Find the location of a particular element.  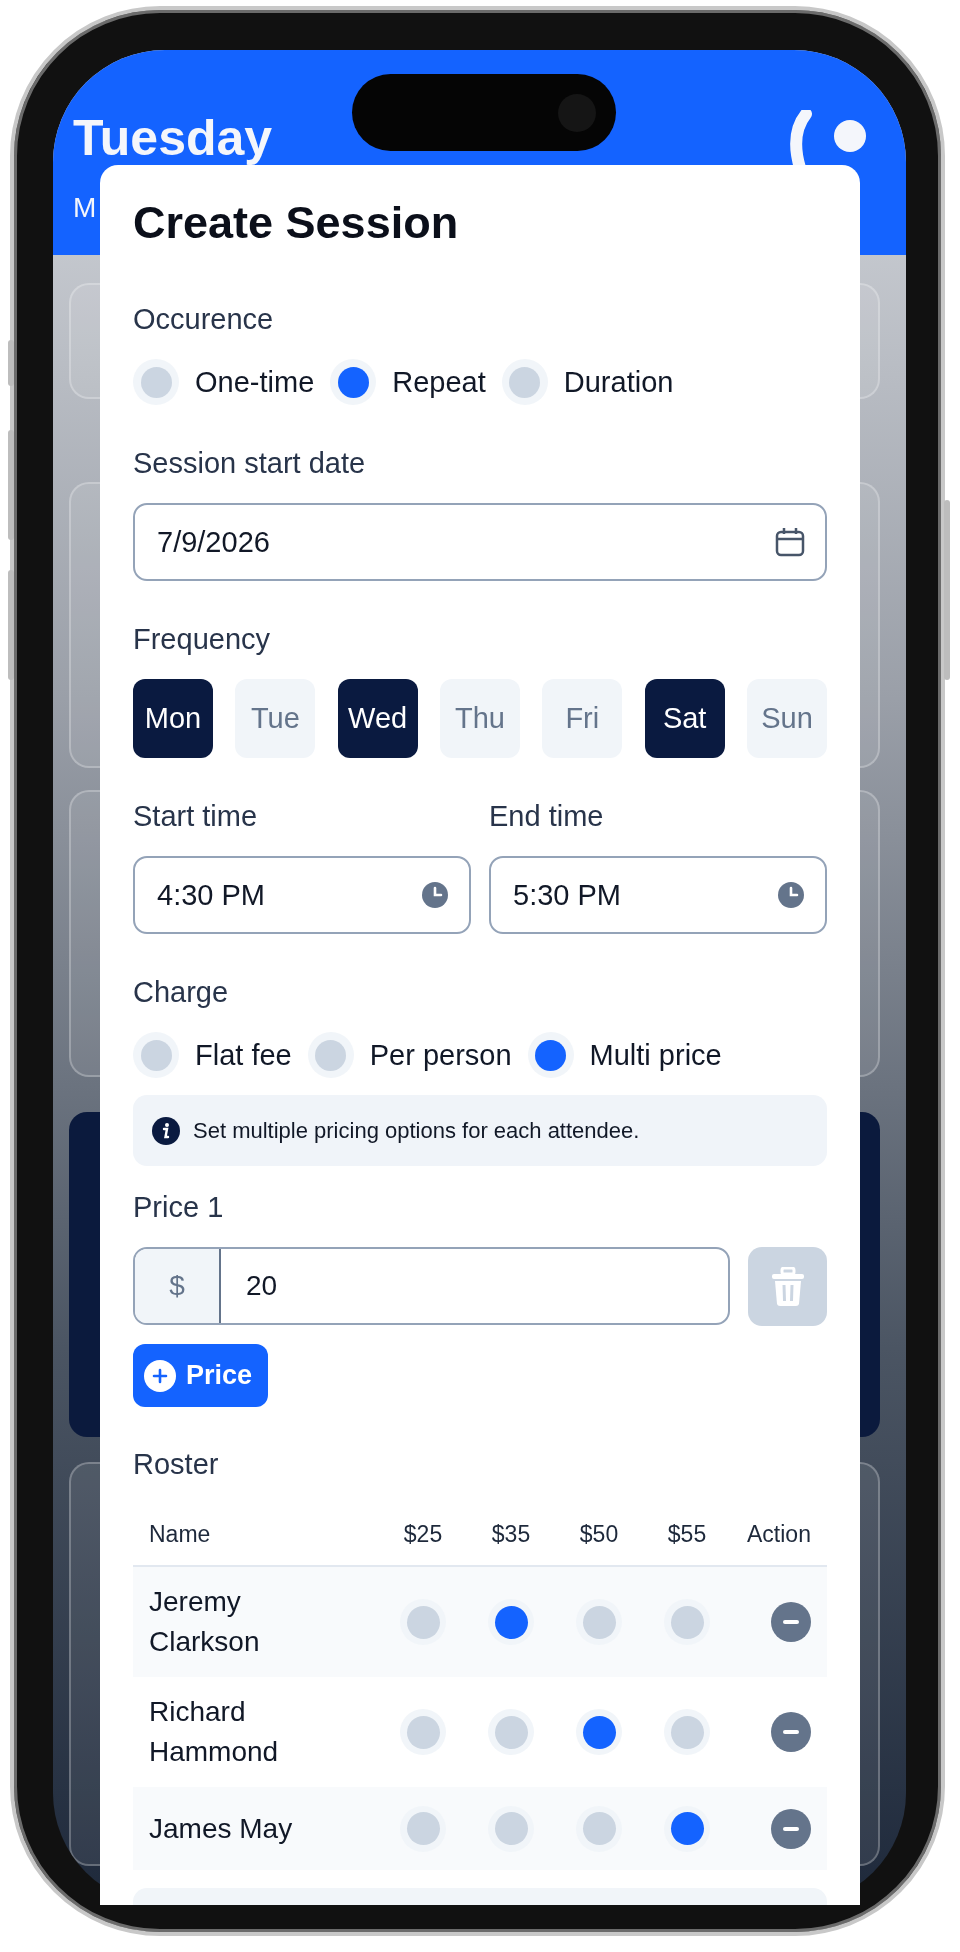

field-label: Session start date is located at coordinates (250, 463).